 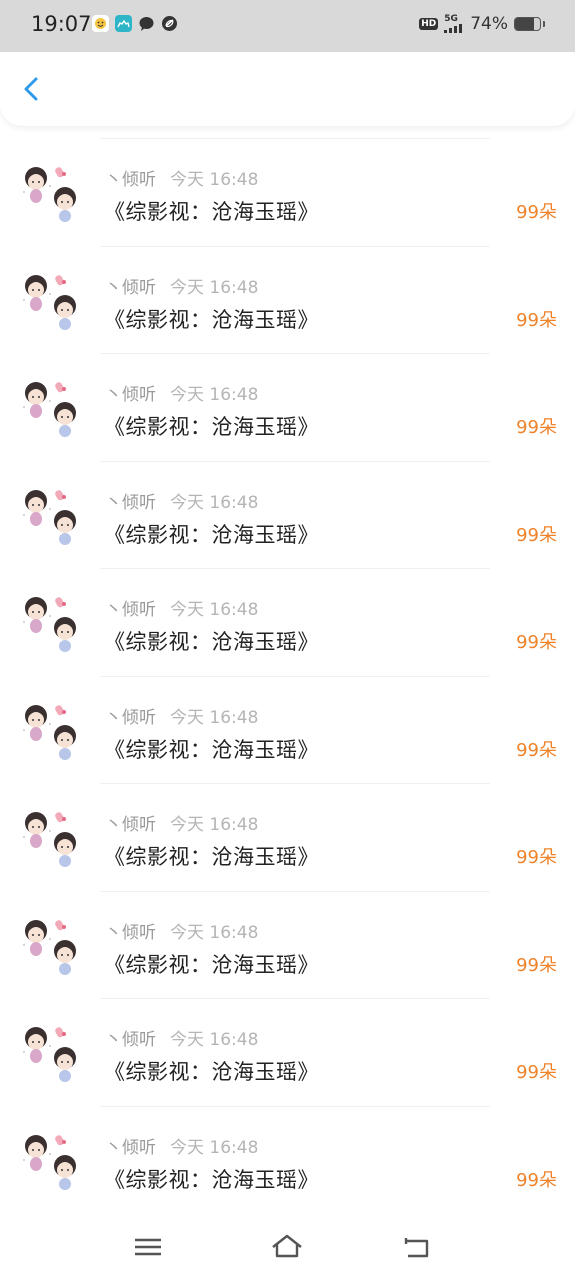 I want to click on signal-icon, so click(x=453, y=28).